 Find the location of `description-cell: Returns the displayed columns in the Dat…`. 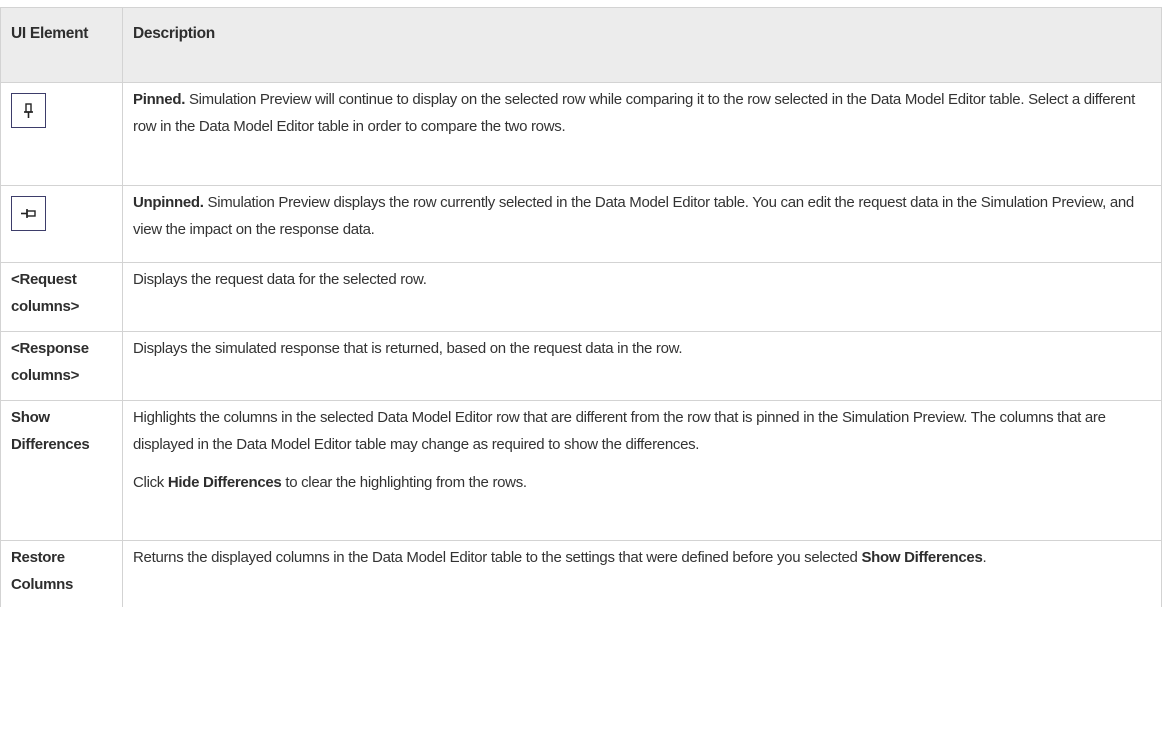

description-cell: Returns the displayed columns in the Dat… is located at coordinates (642, 573).